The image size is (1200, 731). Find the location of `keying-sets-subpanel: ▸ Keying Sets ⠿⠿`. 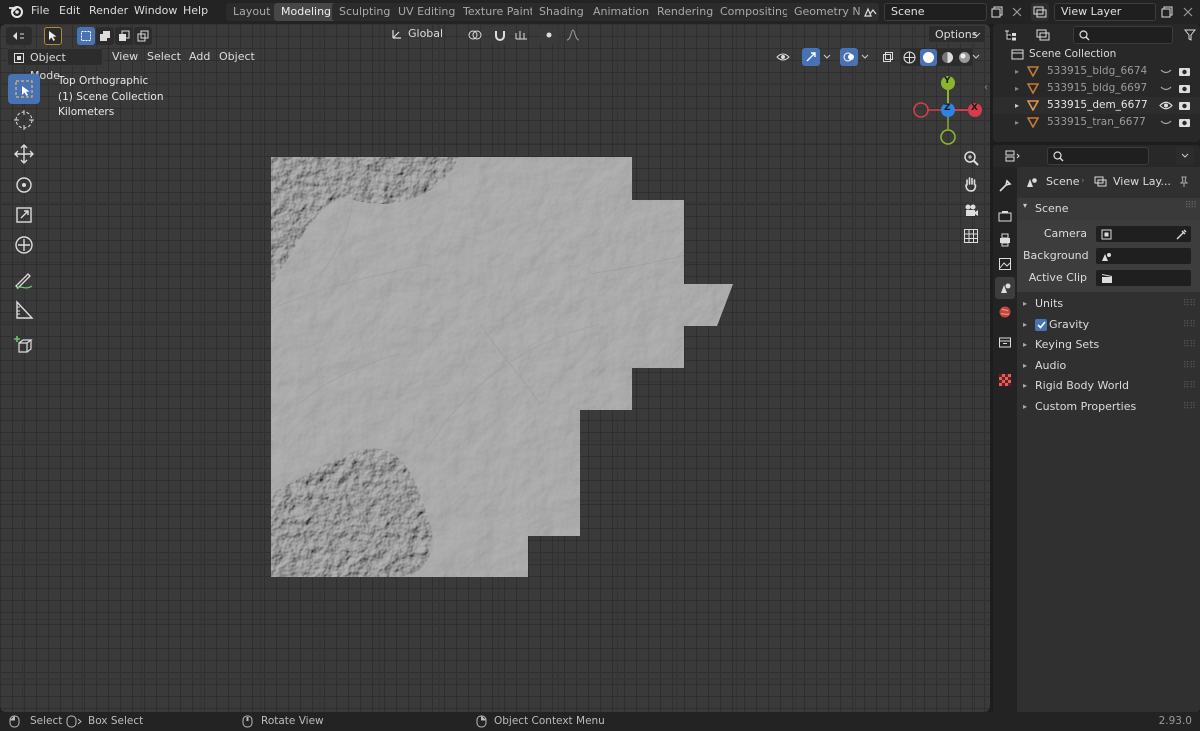

keying-sets-subpanel: ▸ Keying Sets ⠿⠿ is located at coordinates (1108, 345).